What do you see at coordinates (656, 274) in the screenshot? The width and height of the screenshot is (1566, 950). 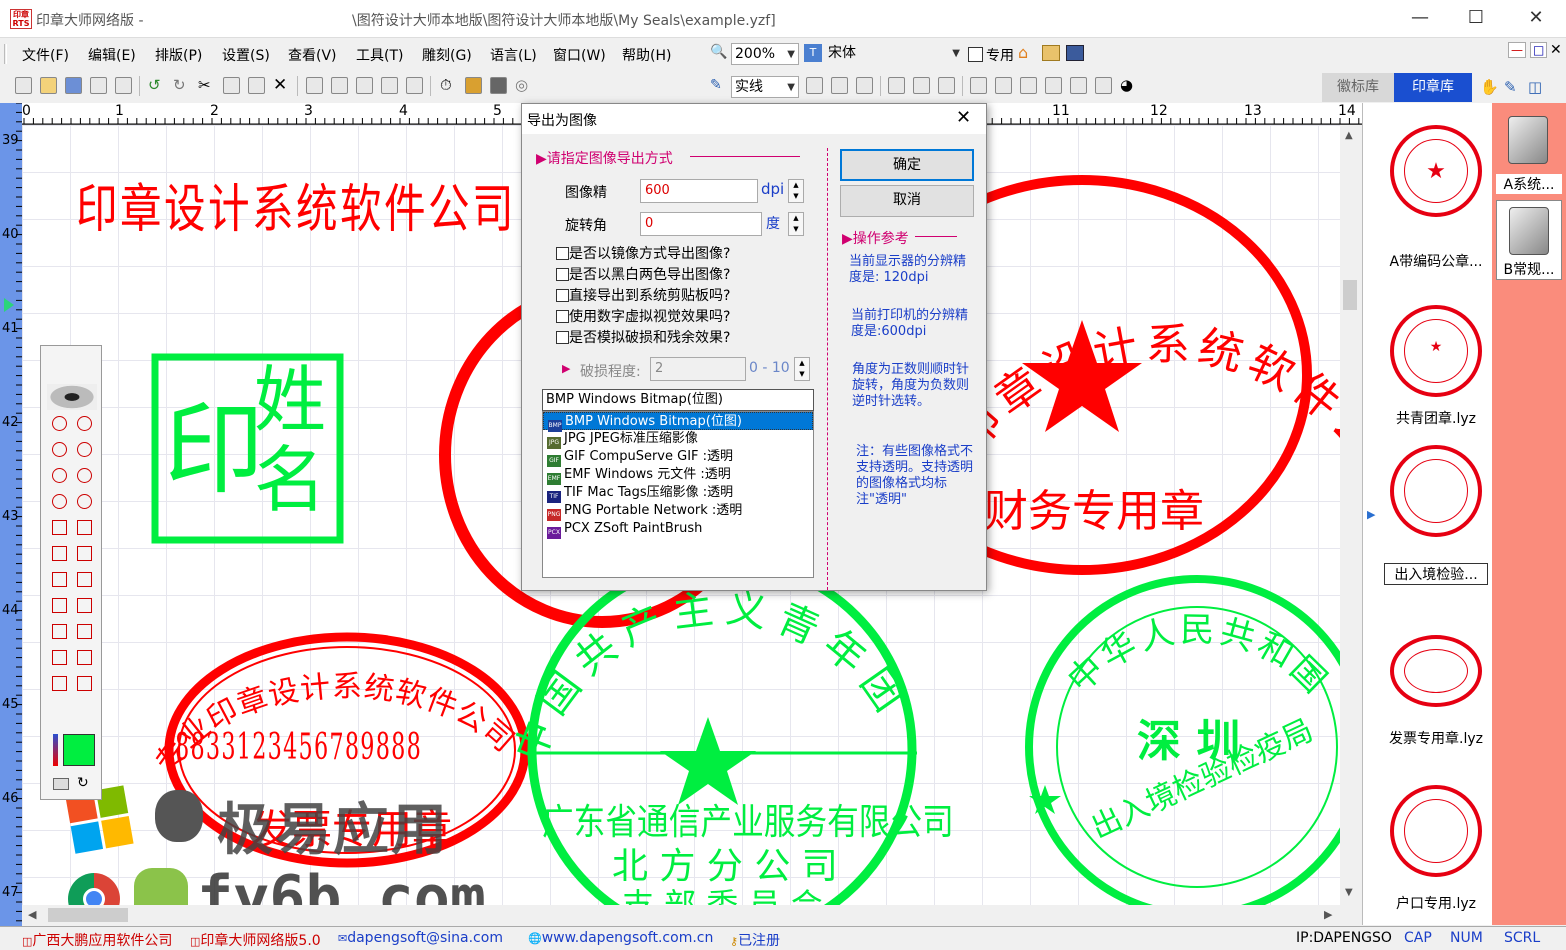 I see `bw-option: 是否以黑白两色导出图像?` at bounding box center [656, 274].